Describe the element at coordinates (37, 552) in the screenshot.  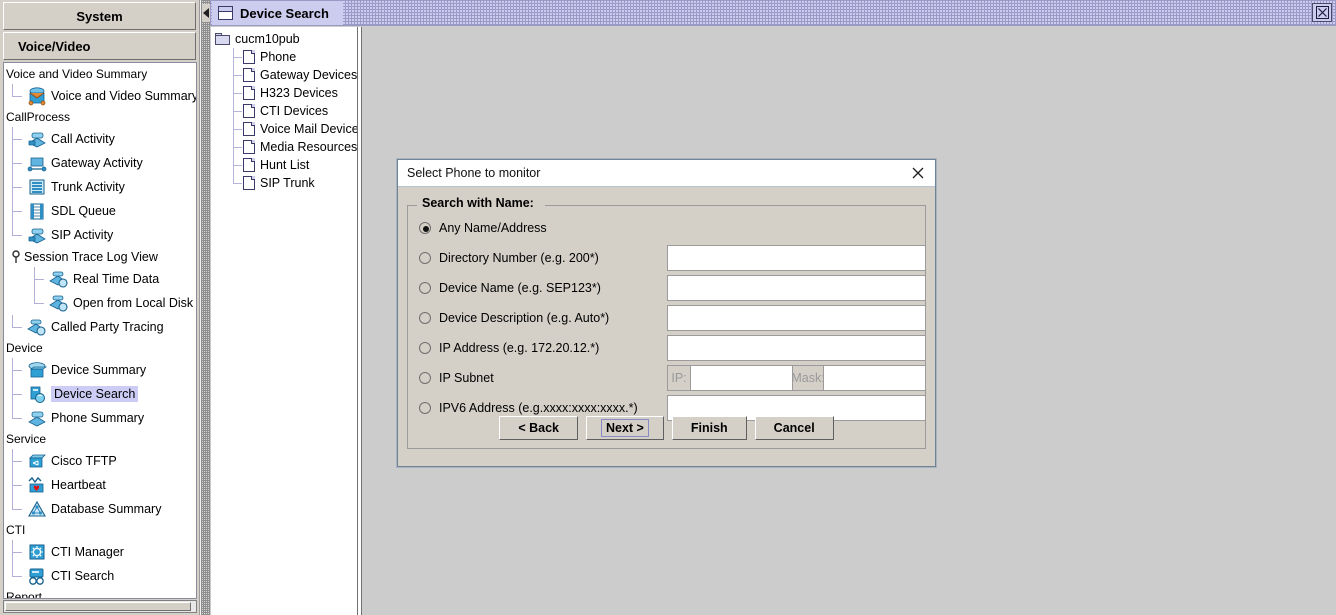
I see `cti-manager-icon` at that location.